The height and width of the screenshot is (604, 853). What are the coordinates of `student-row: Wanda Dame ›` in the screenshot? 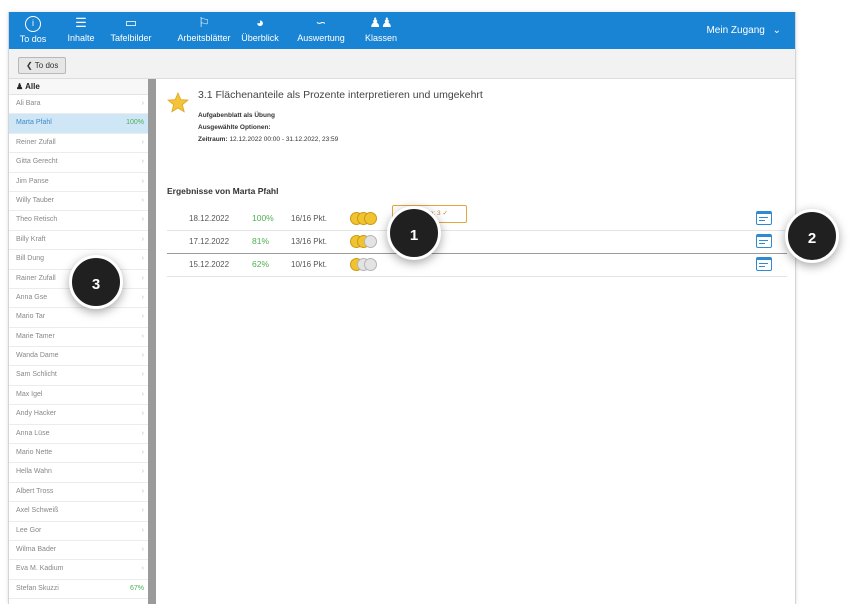 It's located at (78, 357).